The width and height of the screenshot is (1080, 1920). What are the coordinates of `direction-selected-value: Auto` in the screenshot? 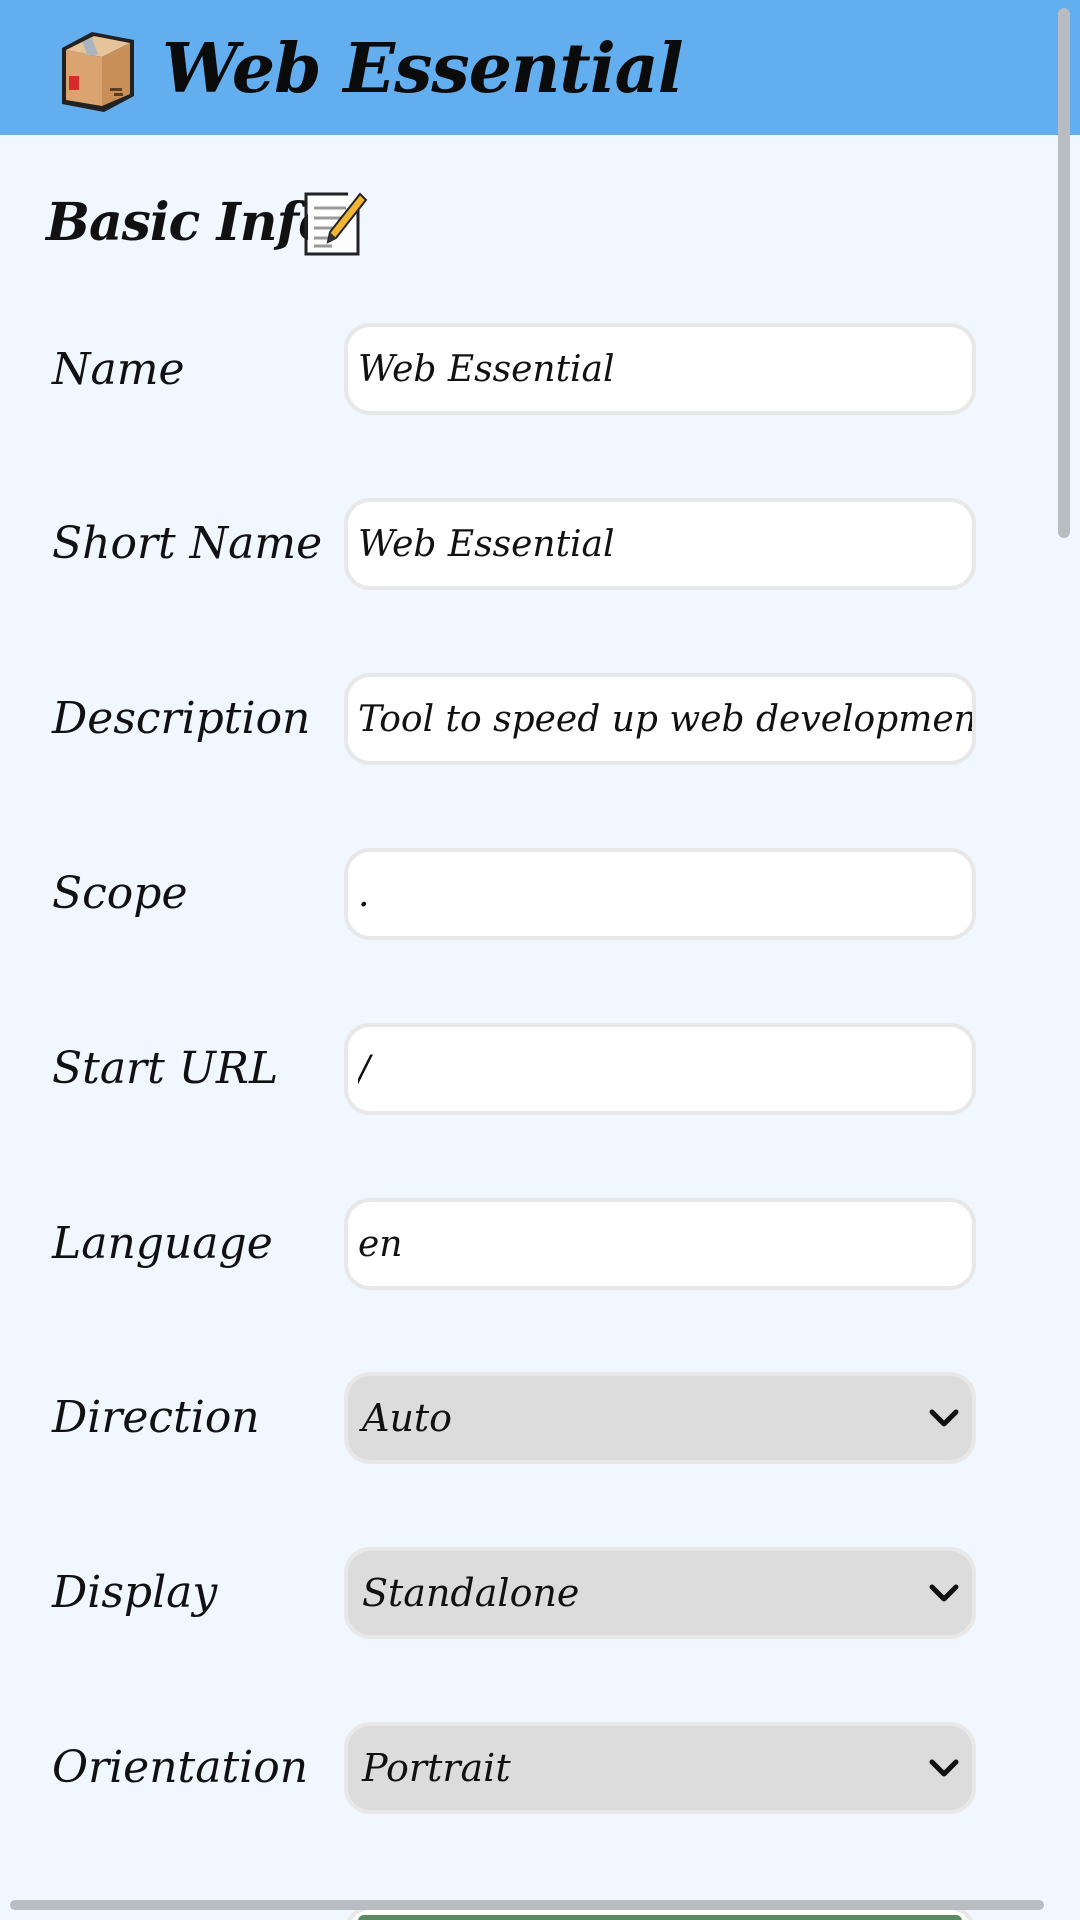 It's located at (407, 1418).